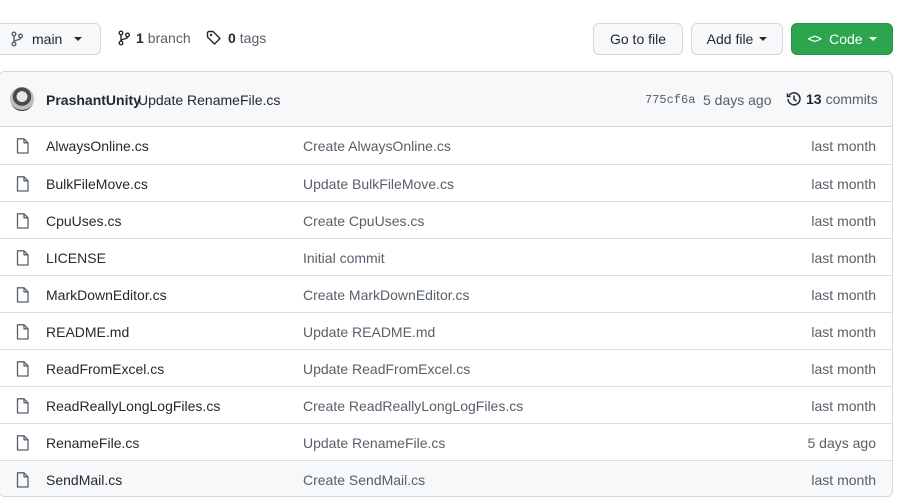  What do you see at coordinates (446, 330) in the screenshot?
I see `file-row: README.md Update README.md last month` at bounding box center [446, 330].